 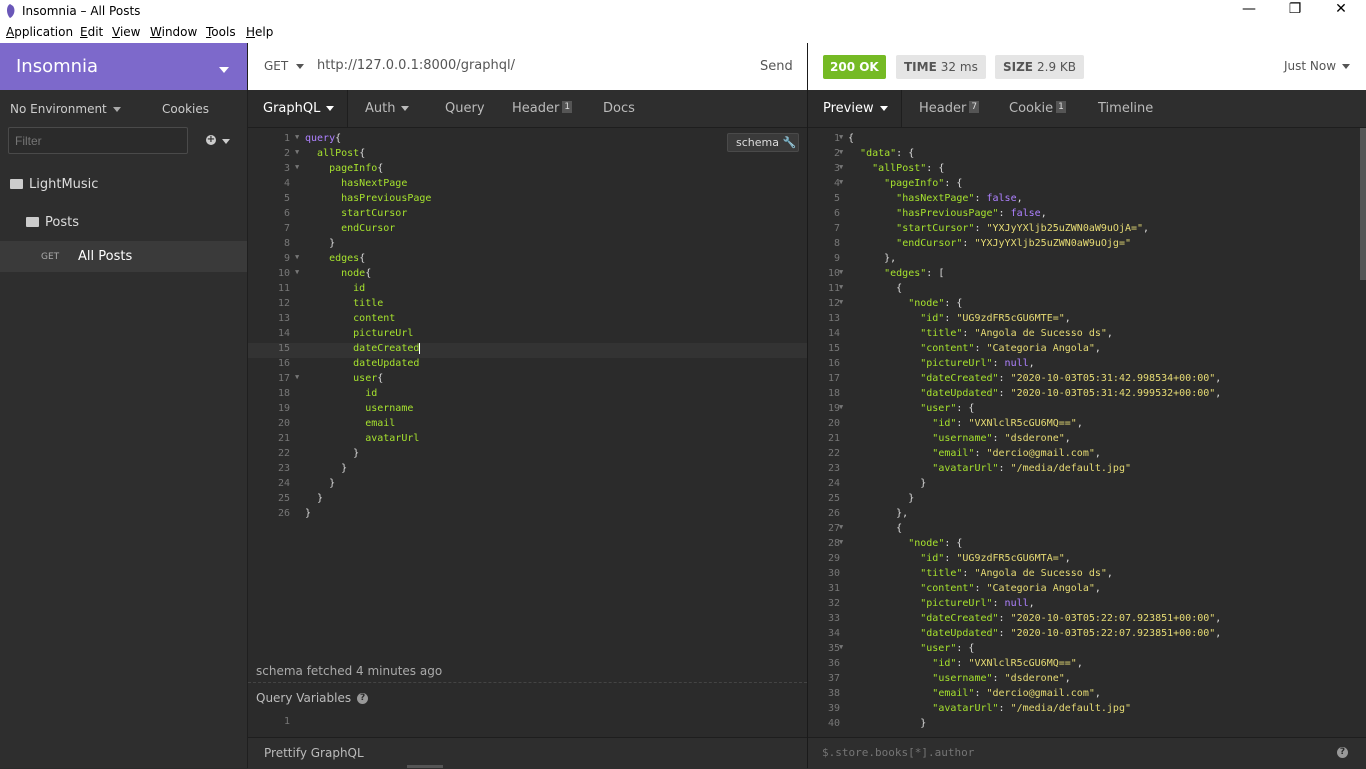 I want to click on method-selector: GET, so click(x=276, y=66).